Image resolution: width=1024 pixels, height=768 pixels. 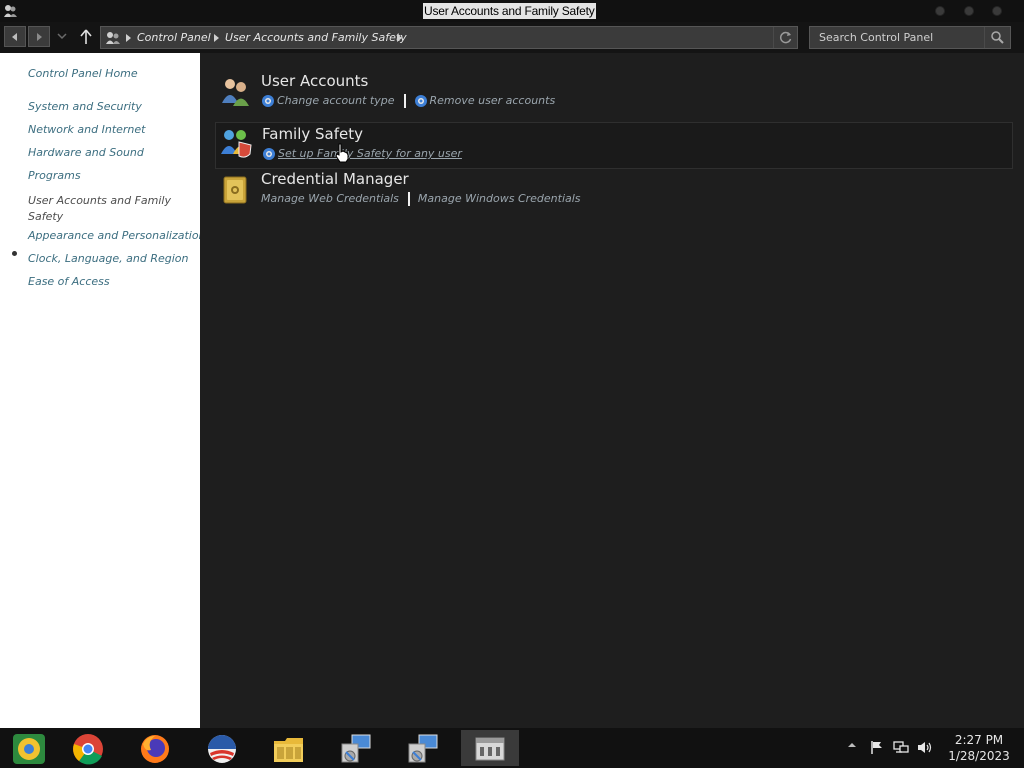 What do you see at coordinates (997, 11) in the screenshot?
I see `close-button` at bounding box center [997, 11].